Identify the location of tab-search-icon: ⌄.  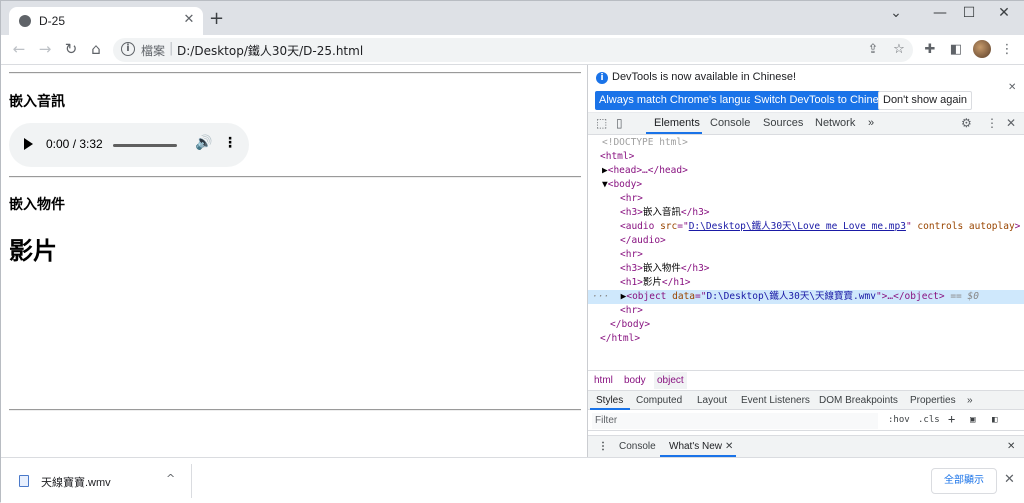
(896, 13).